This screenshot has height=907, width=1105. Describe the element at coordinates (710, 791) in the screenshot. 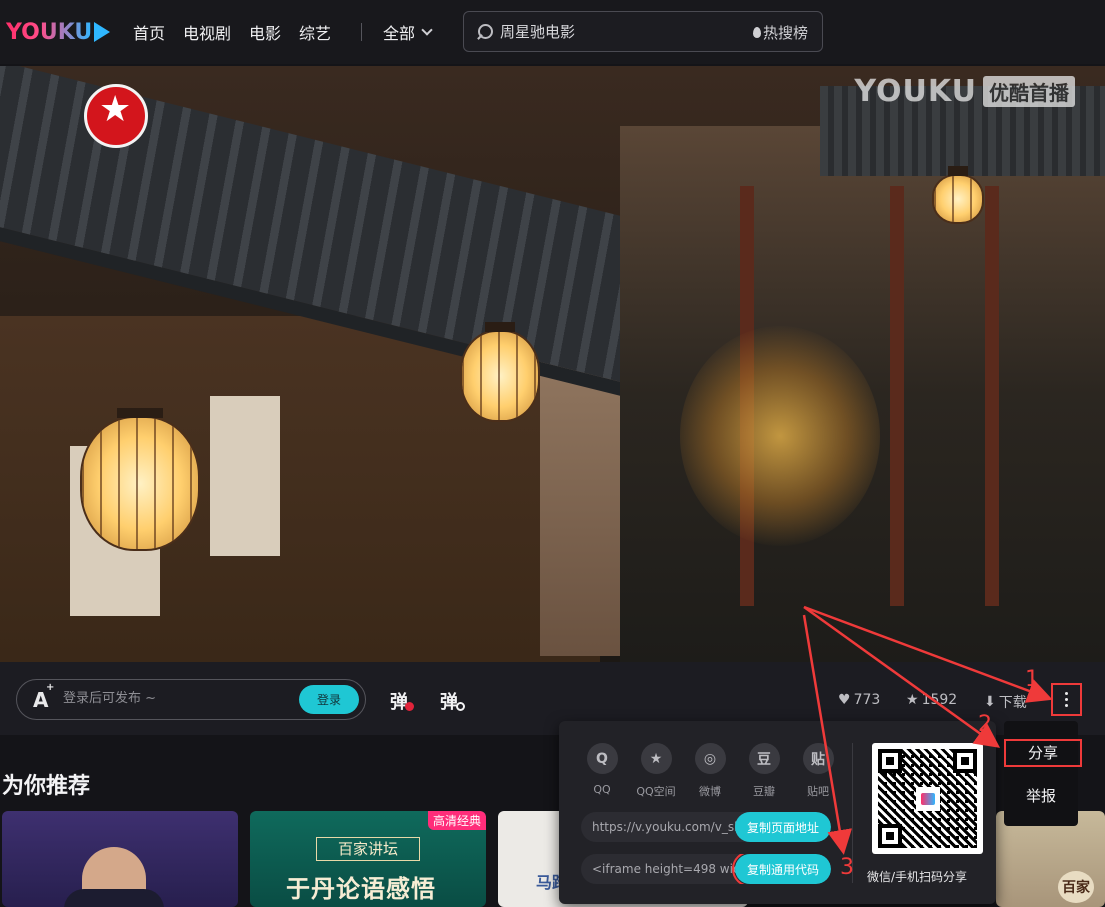

I see `share-label: 微博` at that location.